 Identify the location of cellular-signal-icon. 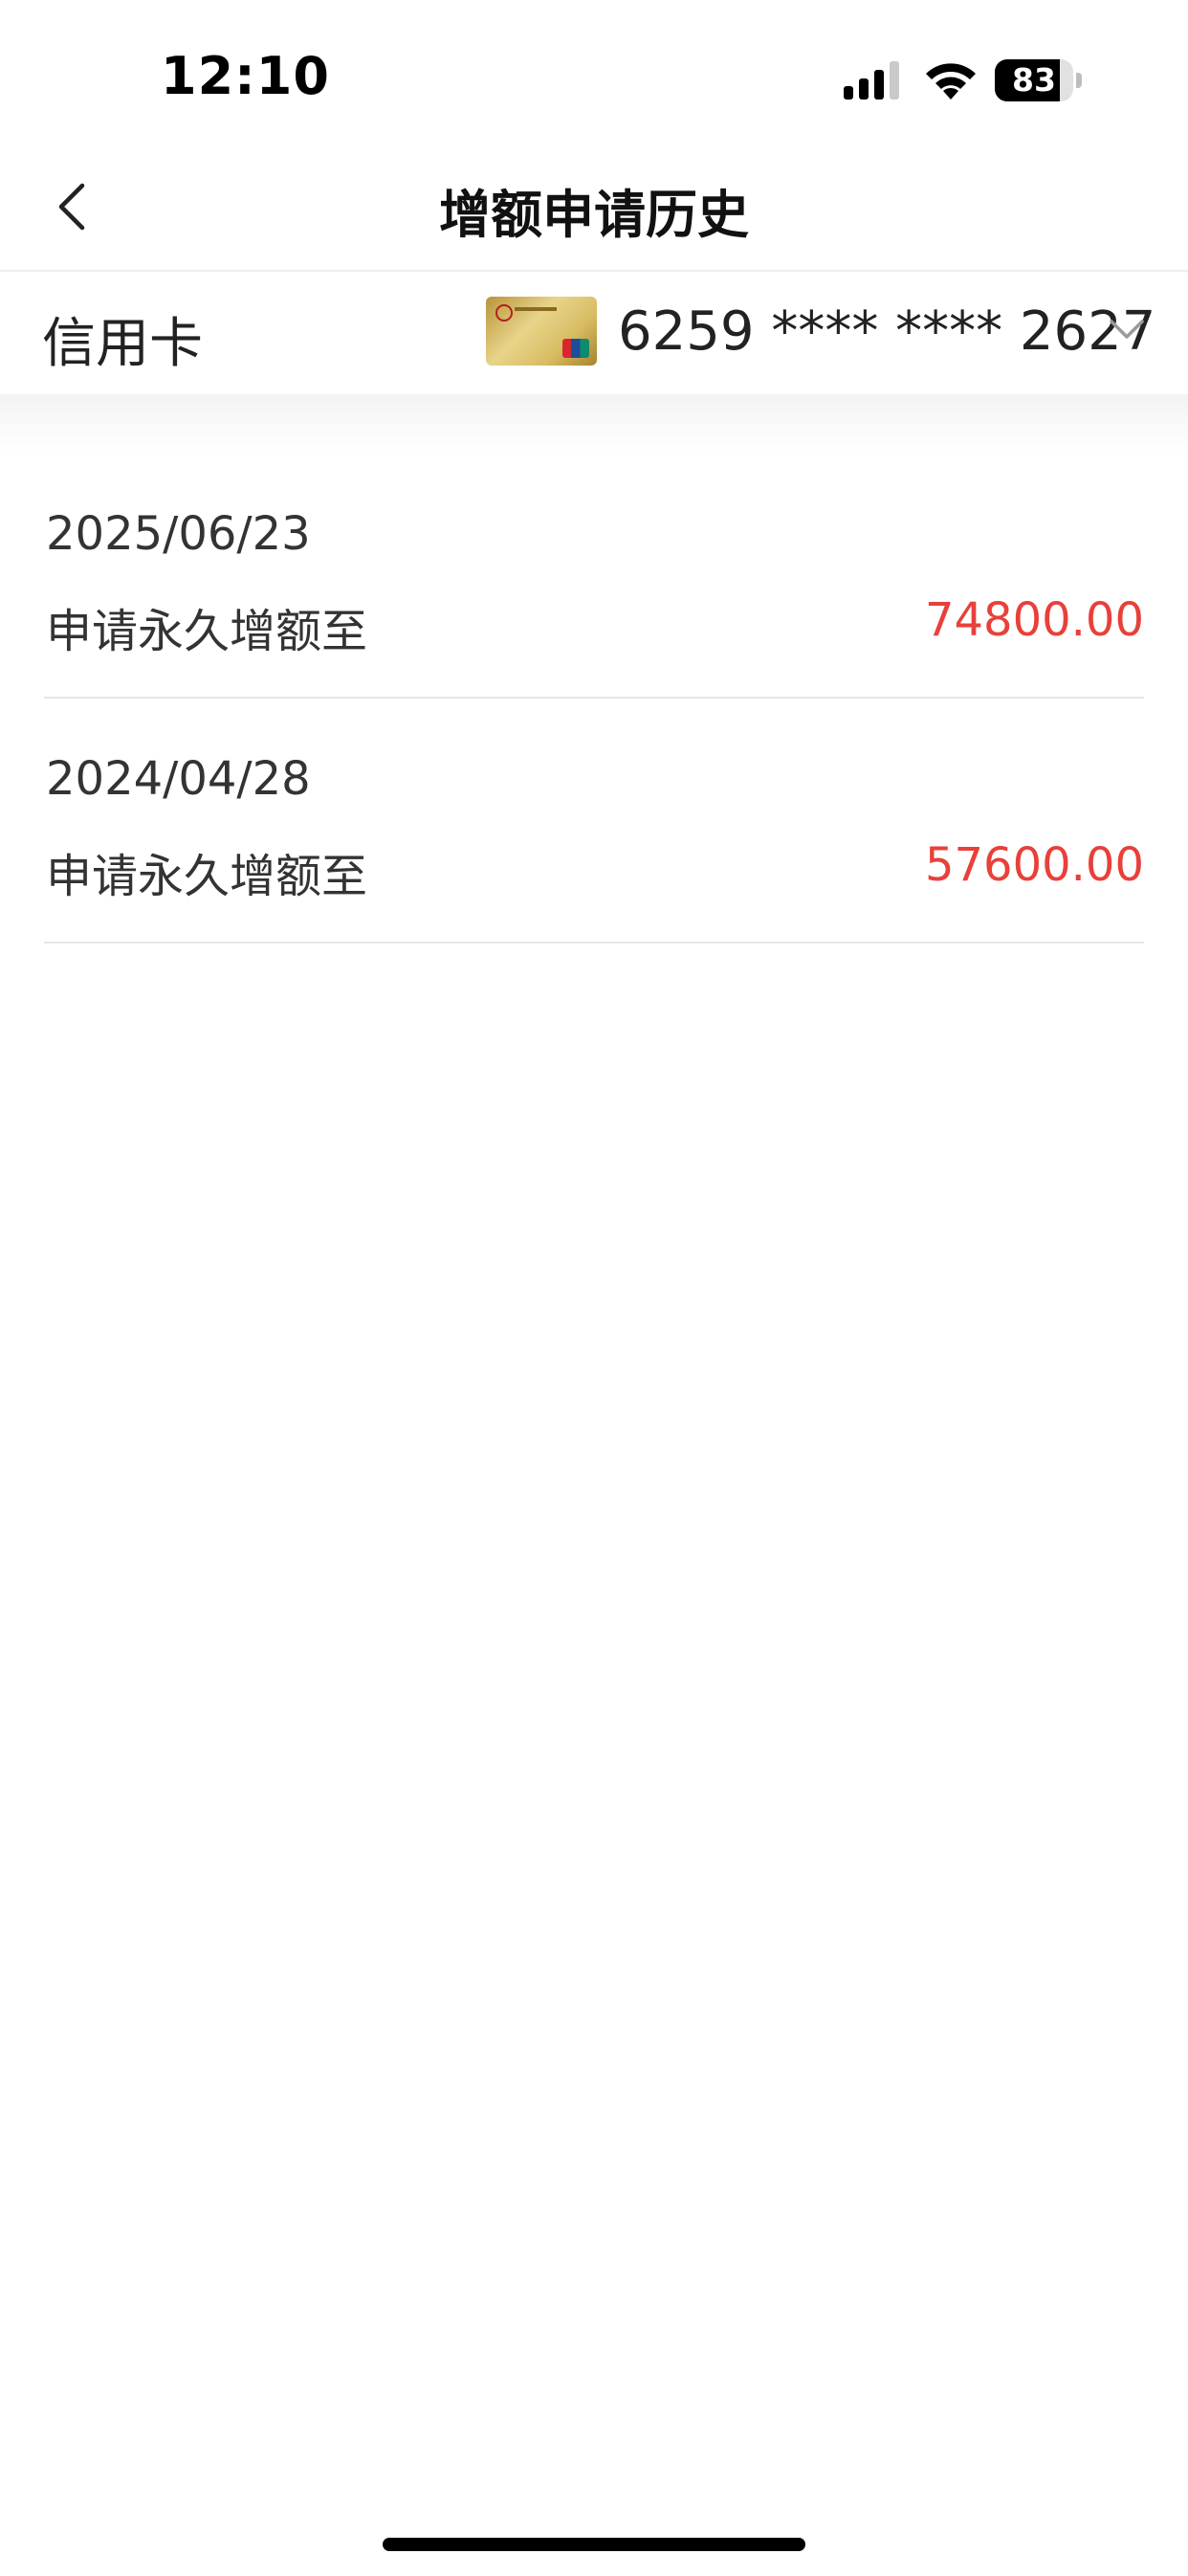
(871, 80).